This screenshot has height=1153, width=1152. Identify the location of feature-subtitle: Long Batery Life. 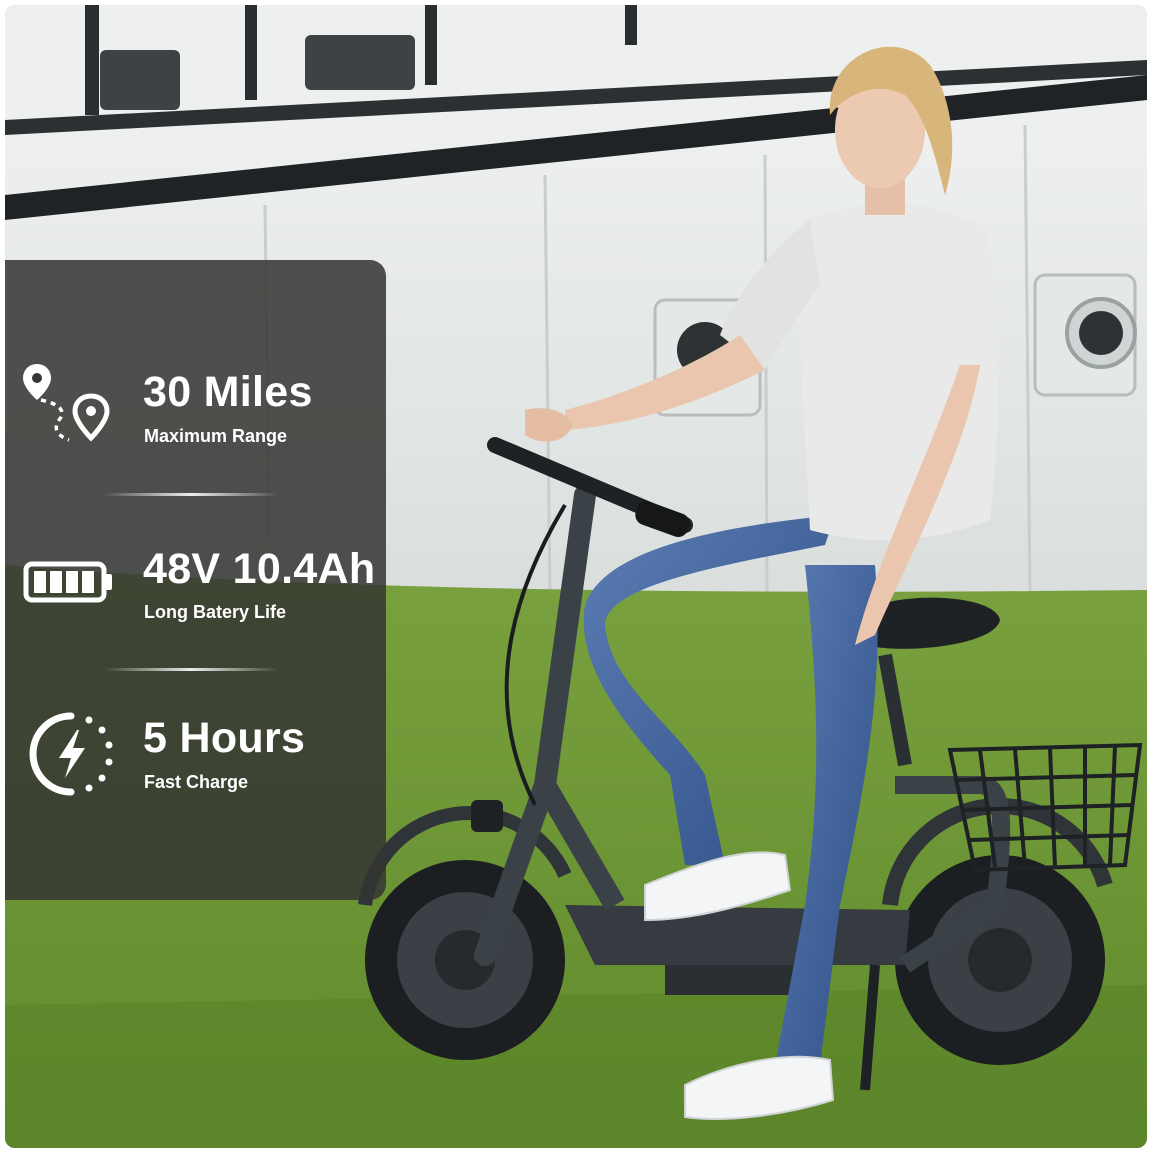
(215, 612).